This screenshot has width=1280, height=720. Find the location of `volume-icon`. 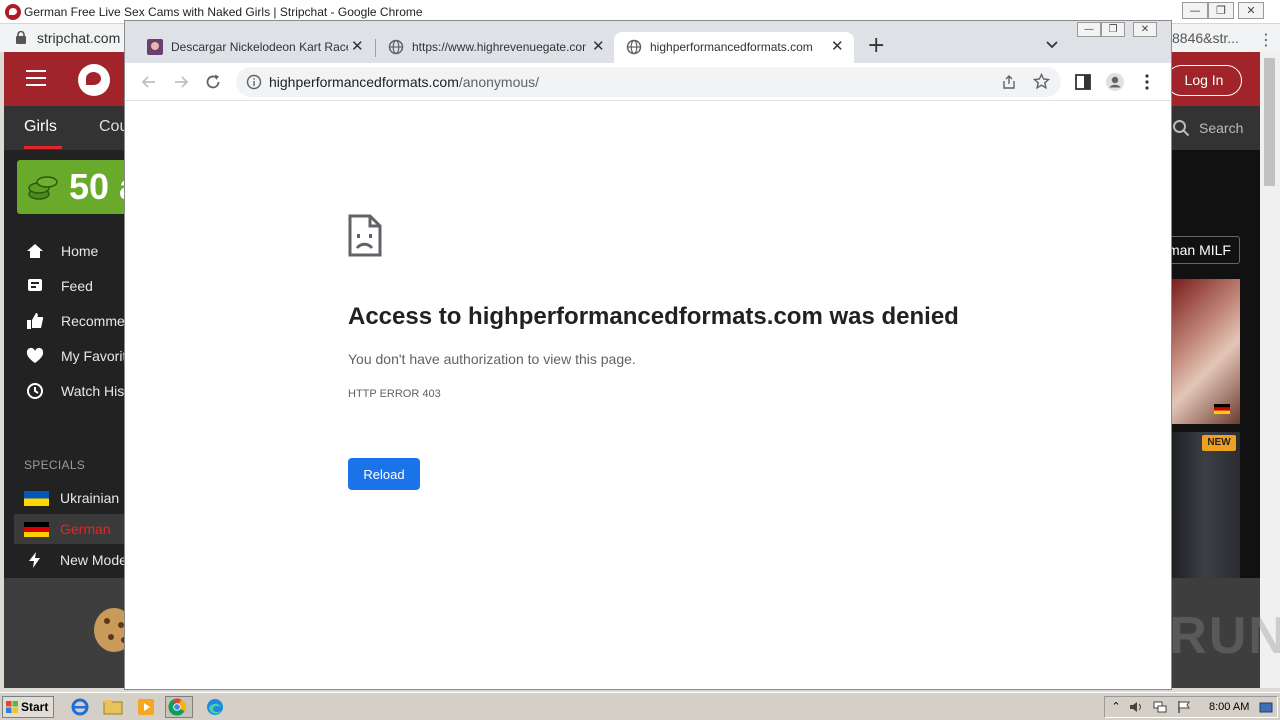

volume-icon is located at coordinates (1136, 707).